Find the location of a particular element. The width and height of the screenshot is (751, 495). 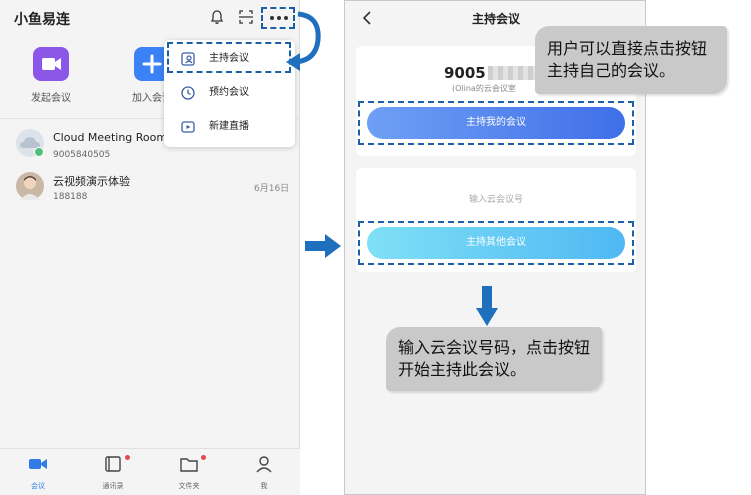

conversation-date: 6月16日 is located at coordinates (272, 189).